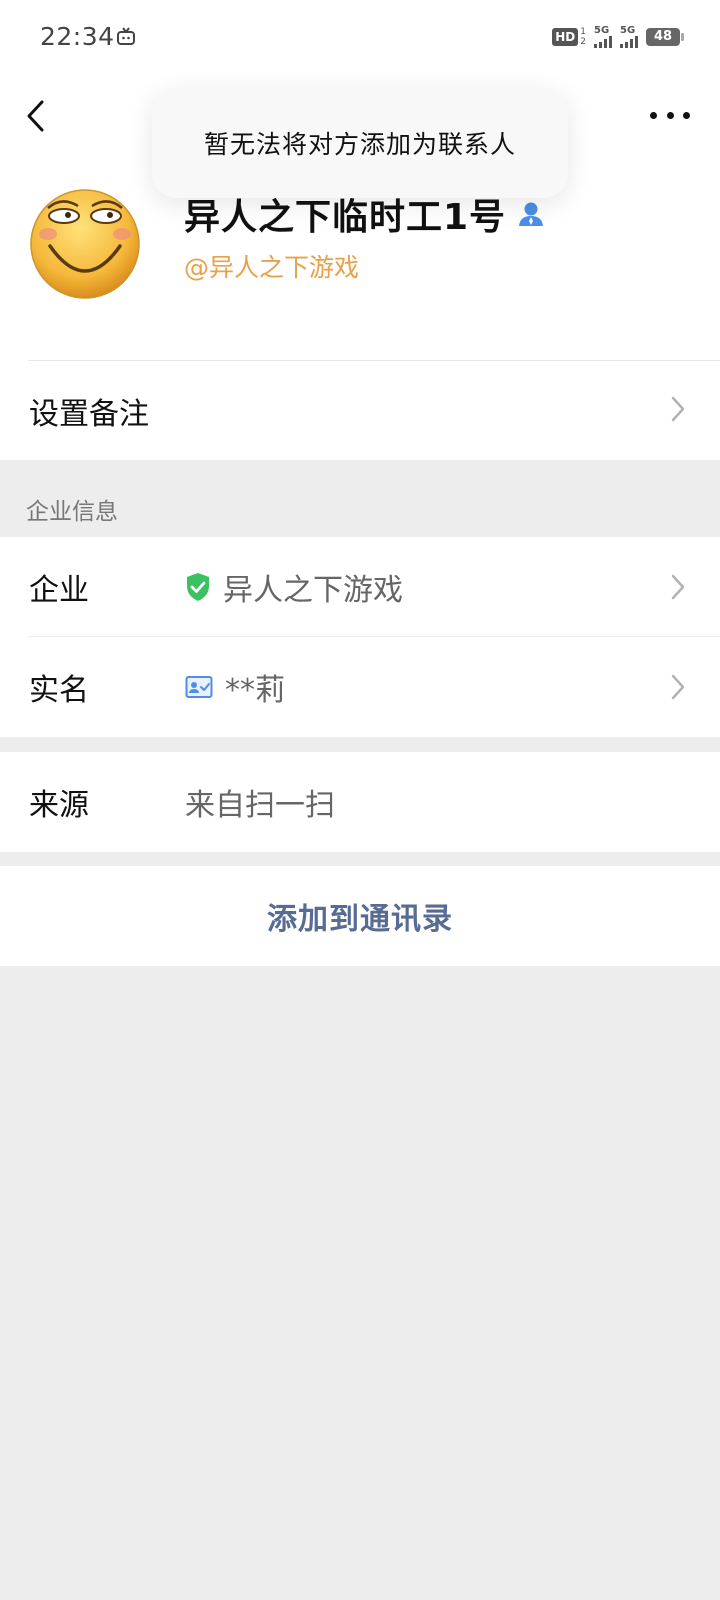  I want to click on hd-sub-top: 1, so click(583, 32).